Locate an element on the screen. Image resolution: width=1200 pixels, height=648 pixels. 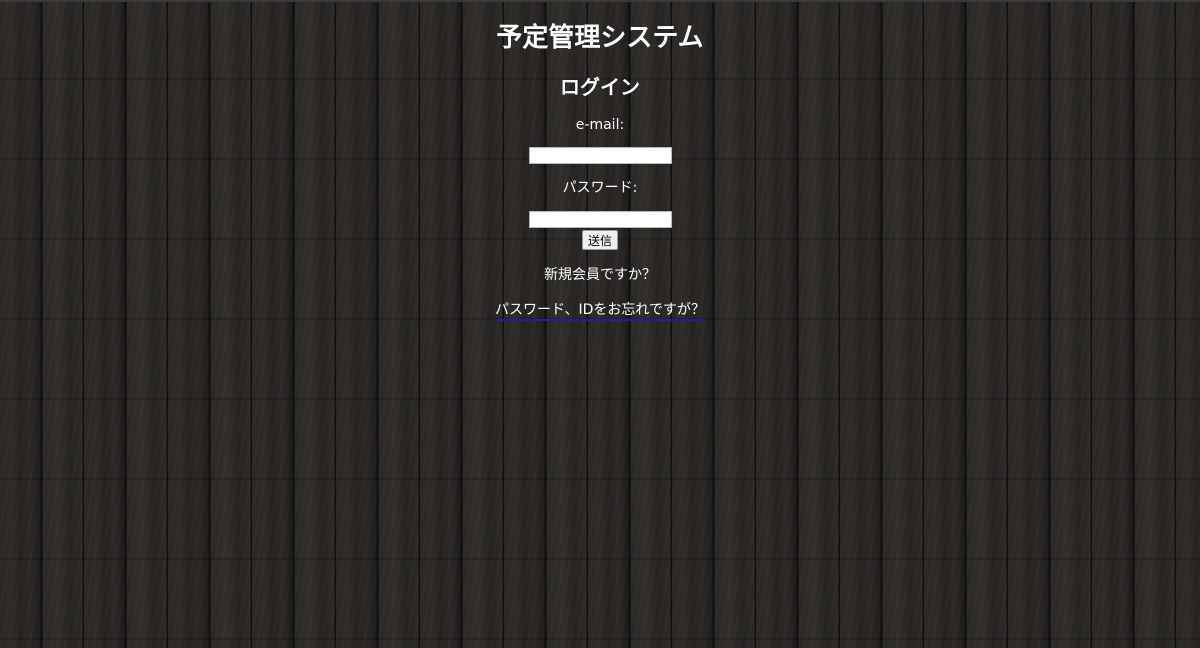
register-link-row: 新規会員ですか？ is located at coordinates (600, 275).